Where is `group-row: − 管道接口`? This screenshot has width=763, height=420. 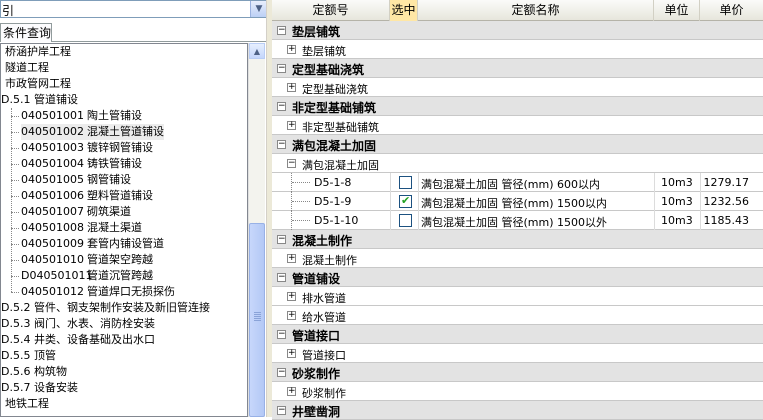 group-row: − 管道接口 is located at coordinates (517, 334).